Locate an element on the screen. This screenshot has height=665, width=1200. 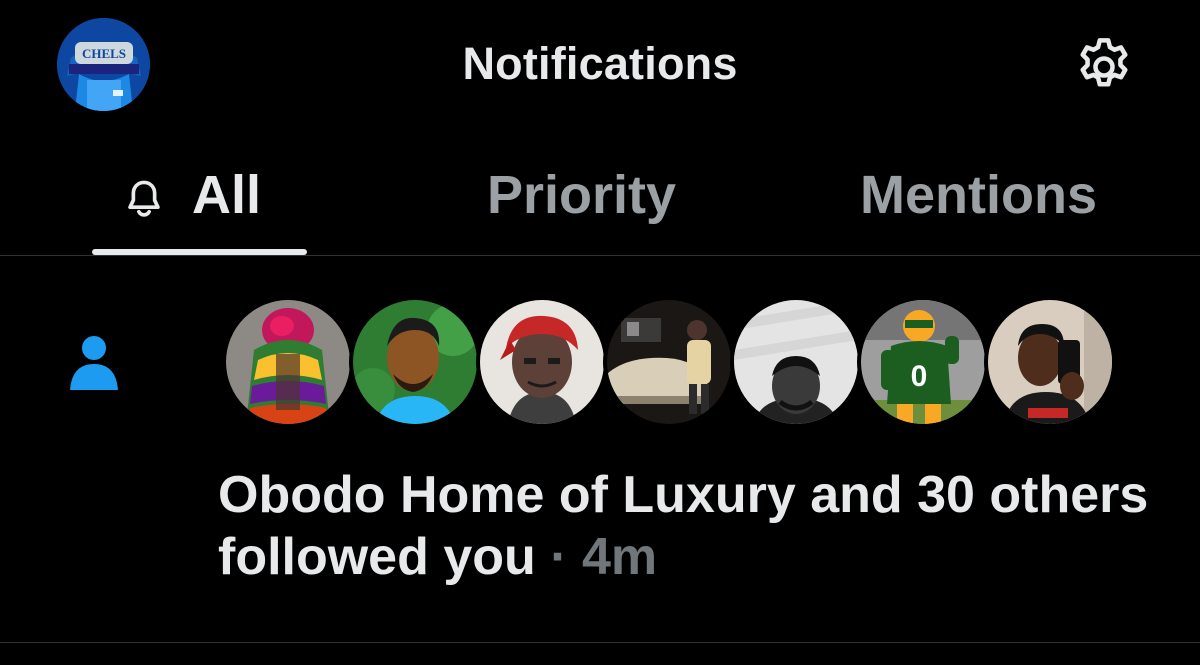
tab-mentions-label: Mentions is located at coordinates (978, 195).